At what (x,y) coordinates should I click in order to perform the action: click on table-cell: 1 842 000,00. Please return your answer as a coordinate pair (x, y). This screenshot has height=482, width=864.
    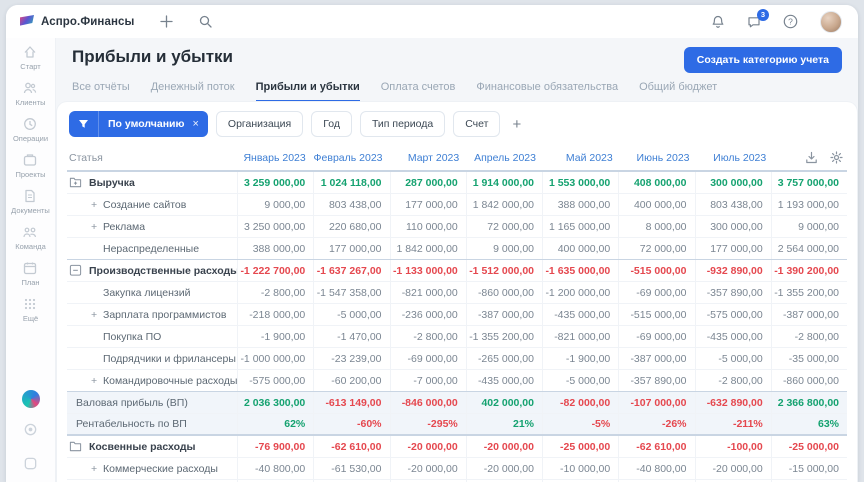
    Looking at the image, I should click on (503, 204).